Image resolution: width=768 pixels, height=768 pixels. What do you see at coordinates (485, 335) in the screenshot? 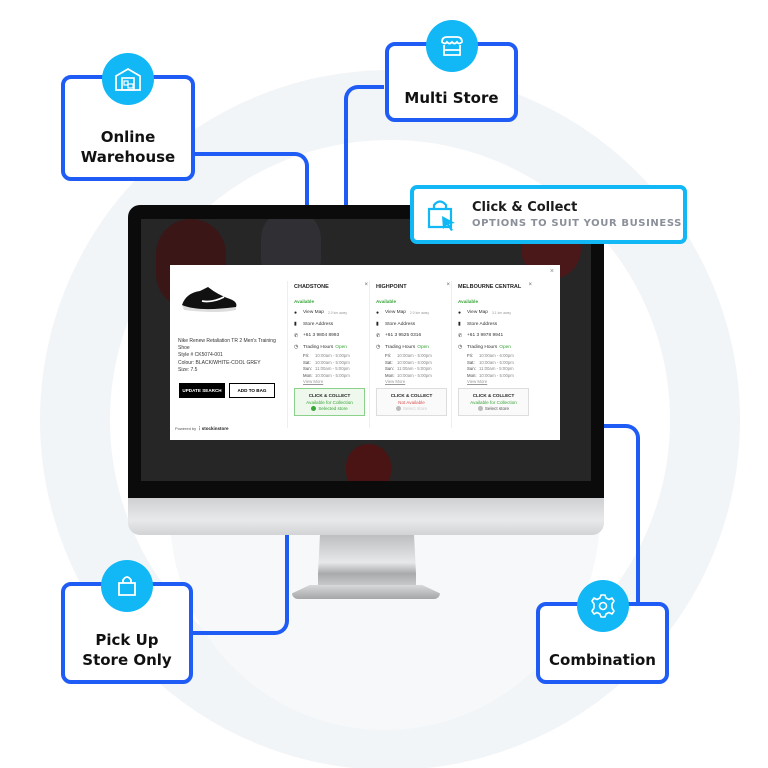
I see `store-phone: +61 3 9978 9941` at bounding box center [485, 335].